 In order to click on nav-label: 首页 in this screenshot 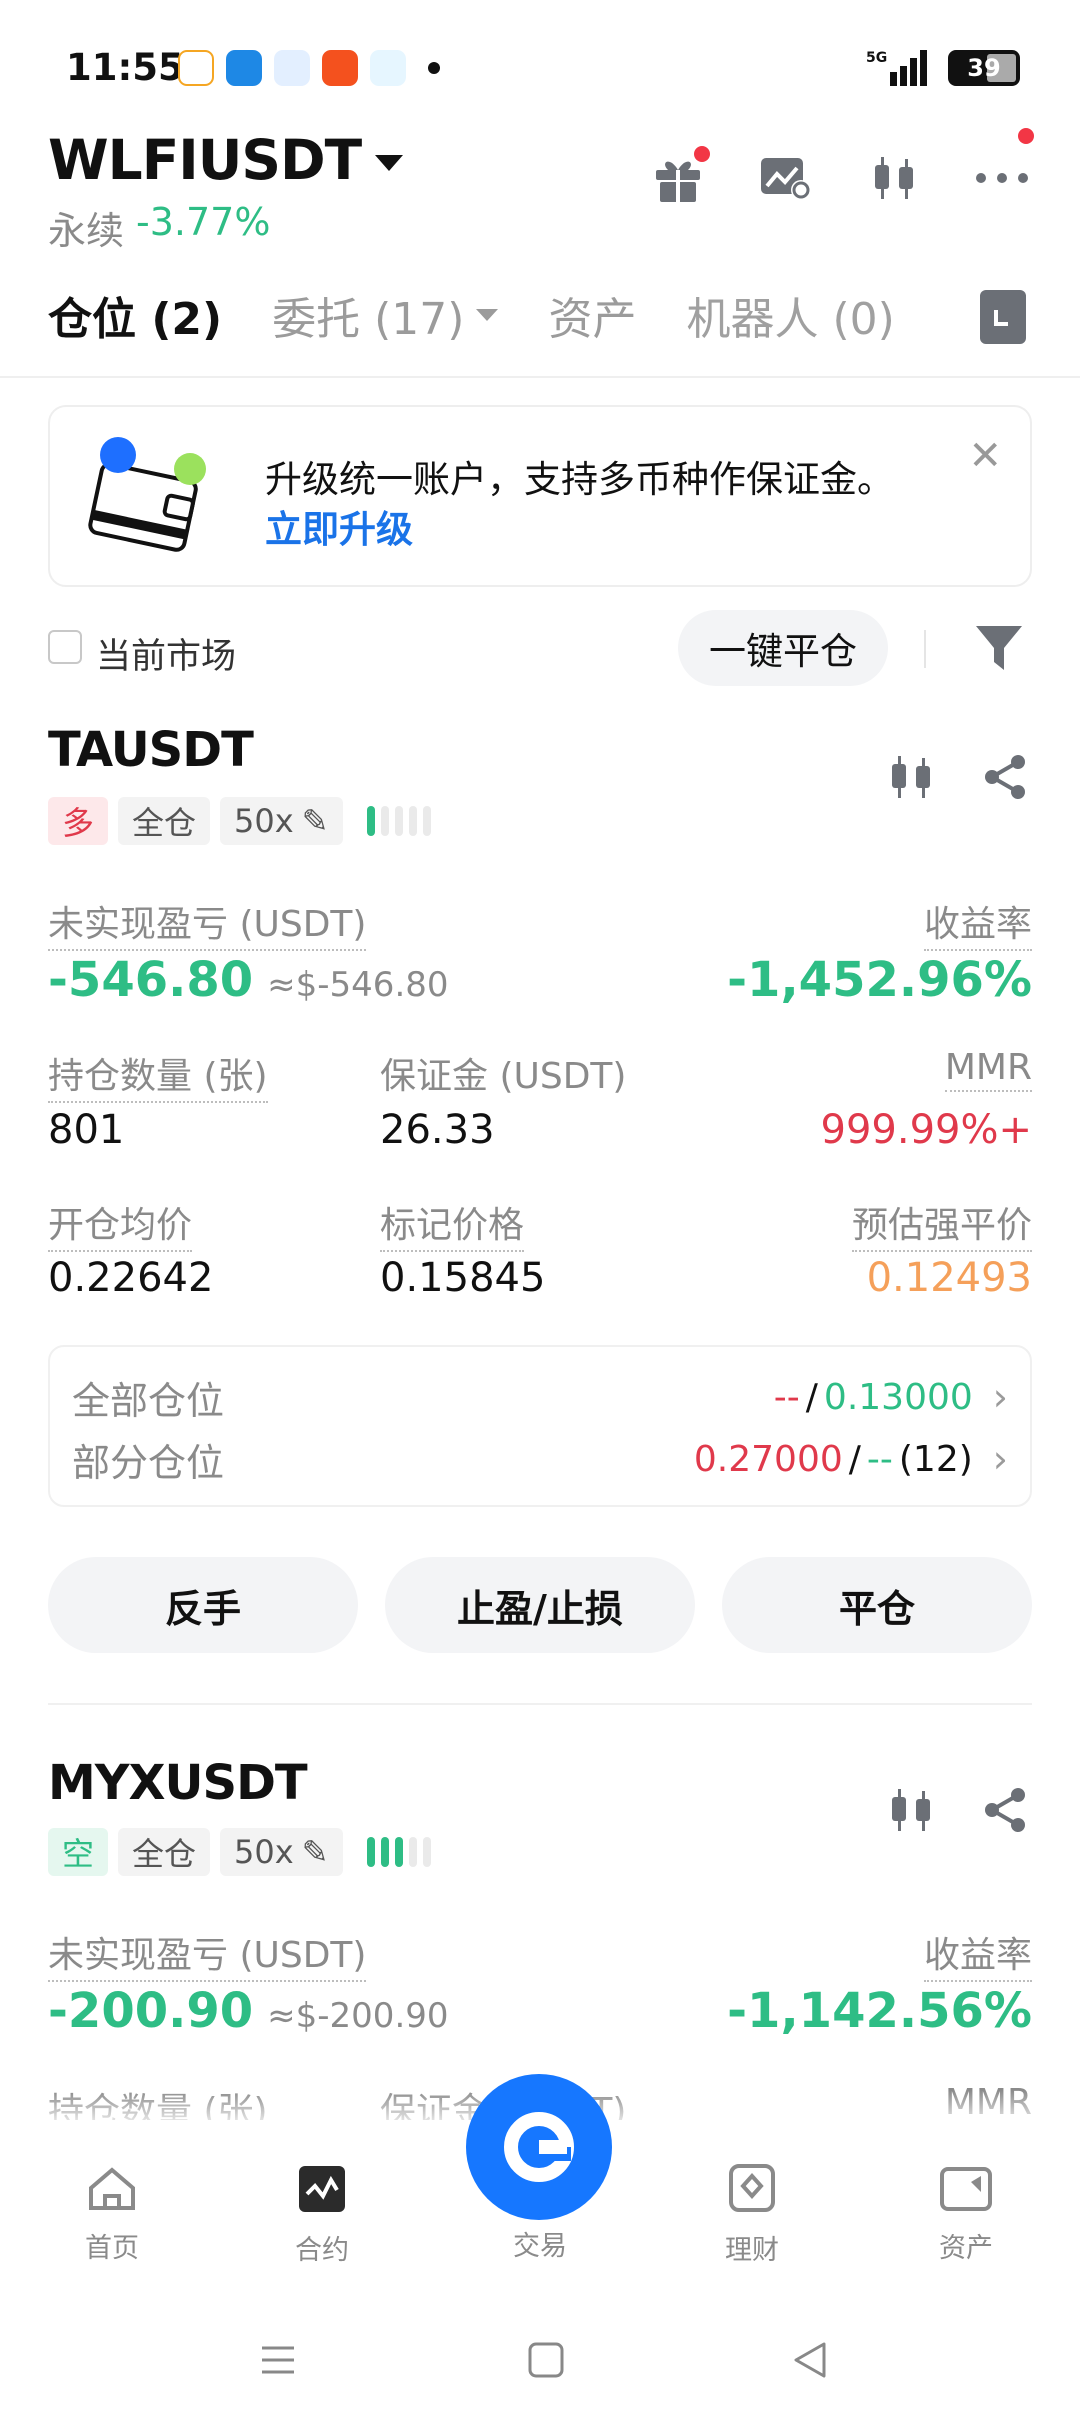, I will do `click(112, 2248)`.